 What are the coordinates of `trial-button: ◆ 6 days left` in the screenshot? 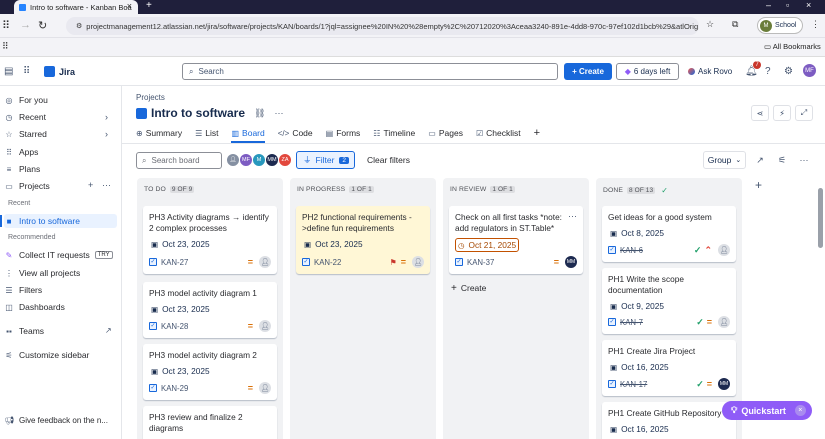 It's located at (647, 71).